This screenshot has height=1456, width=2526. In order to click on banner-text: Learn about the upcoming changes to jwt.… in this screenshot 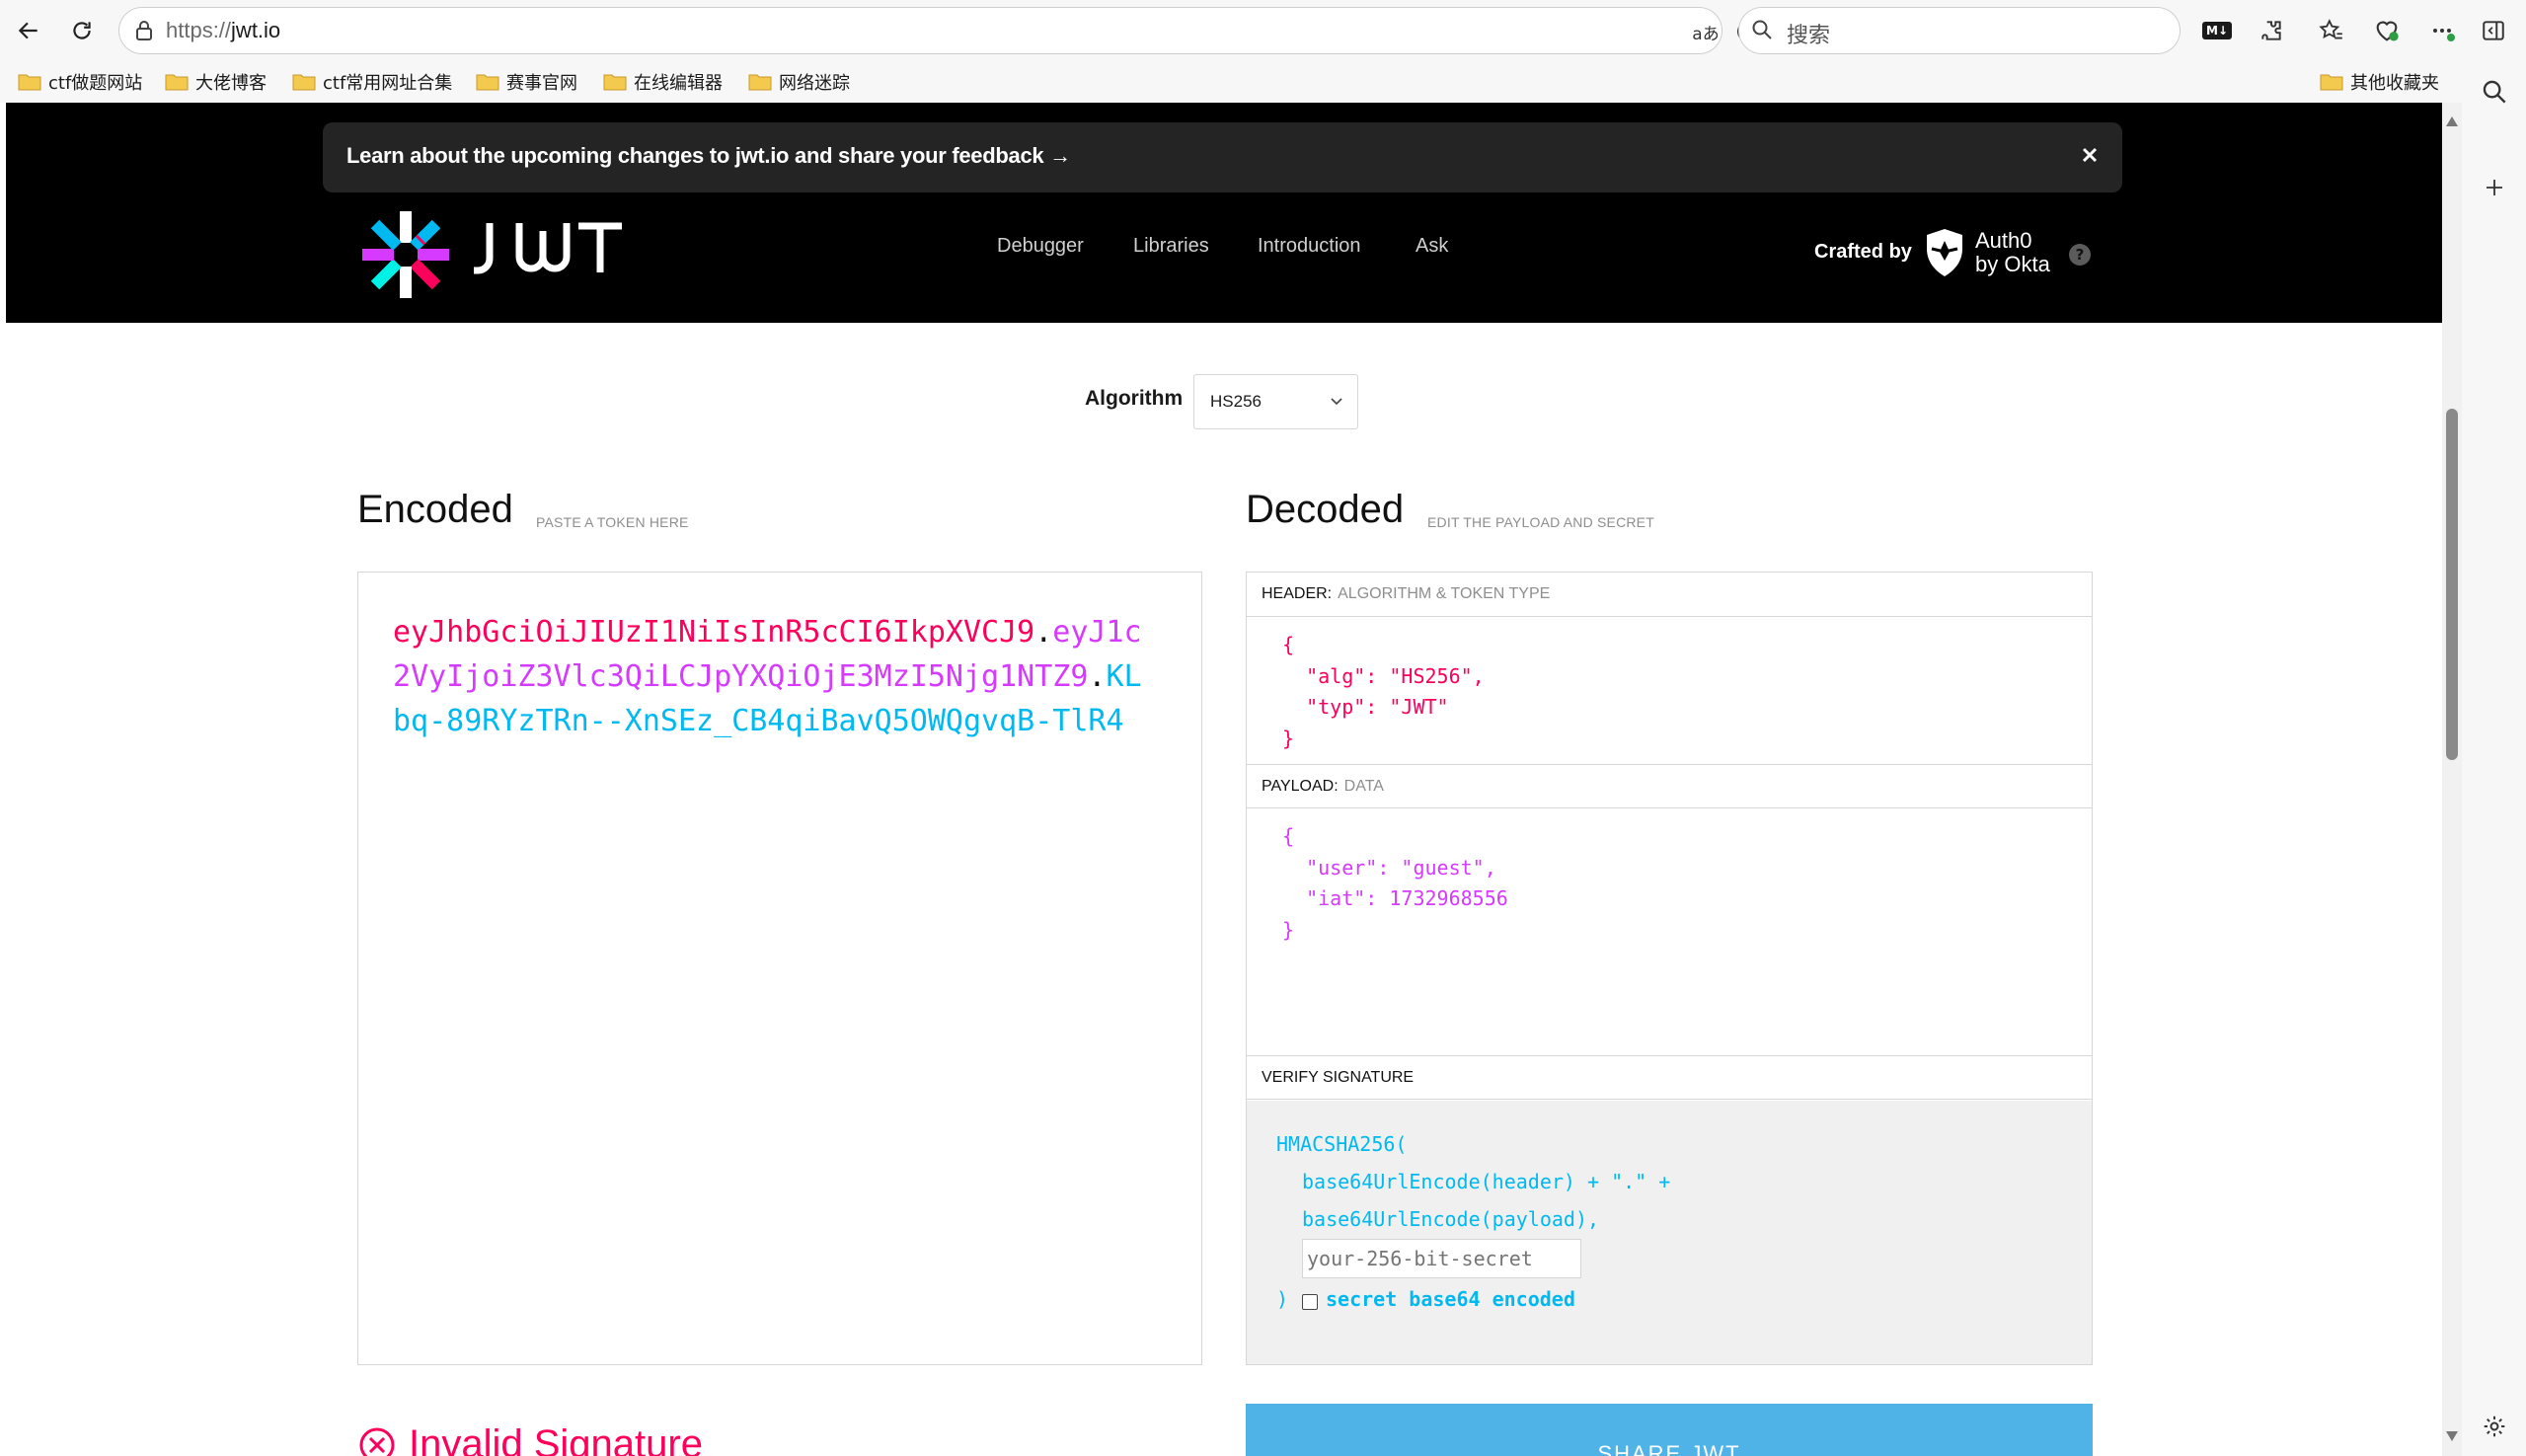, I will do `click(708, 156)`.